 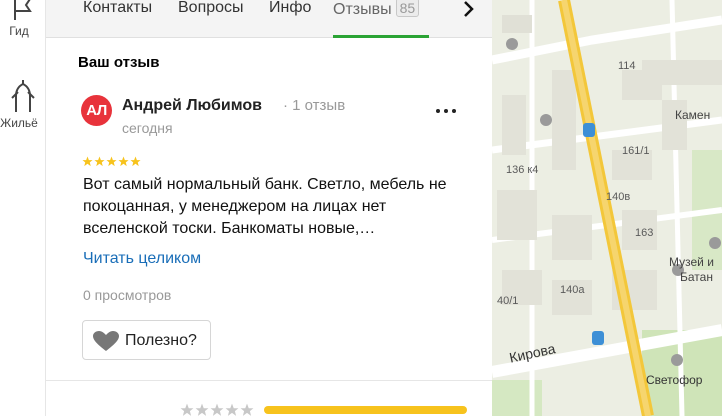 What do you see at coordinates (365, 410) in the screenshot?
I see `rating-distribution-bar` at bounding box center [365, 410].